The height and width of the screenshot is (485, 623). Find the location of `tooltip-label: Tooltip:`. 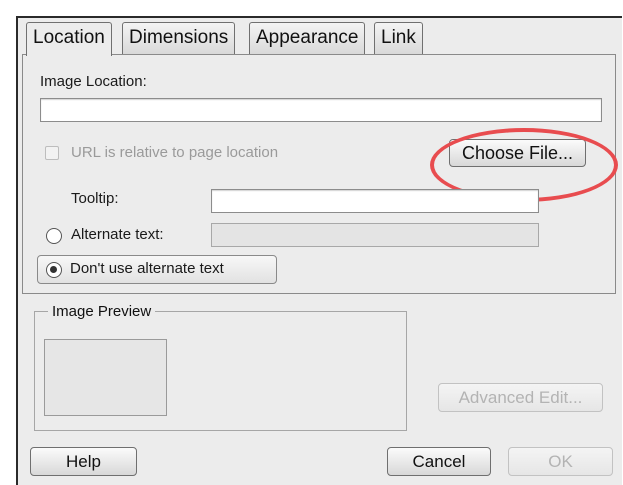

tooltip-label: Tooltip: is located at coordinates (95, 198).